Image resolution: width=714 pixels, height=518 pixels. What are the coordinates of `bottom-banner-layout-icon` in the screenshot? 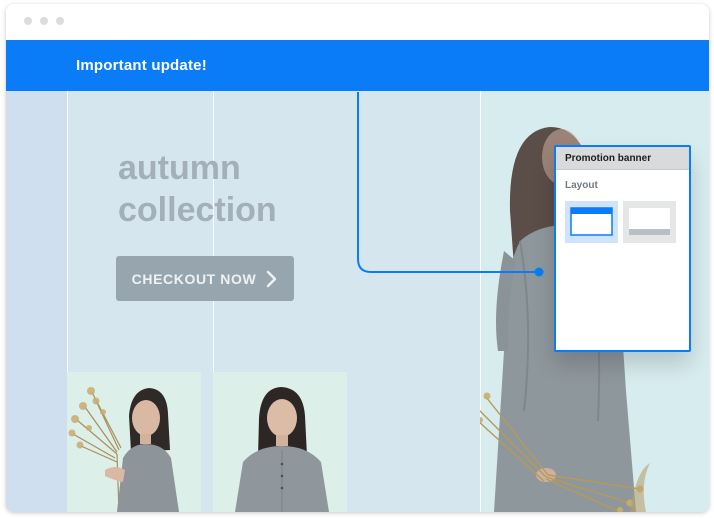 It's located at (649, 221).